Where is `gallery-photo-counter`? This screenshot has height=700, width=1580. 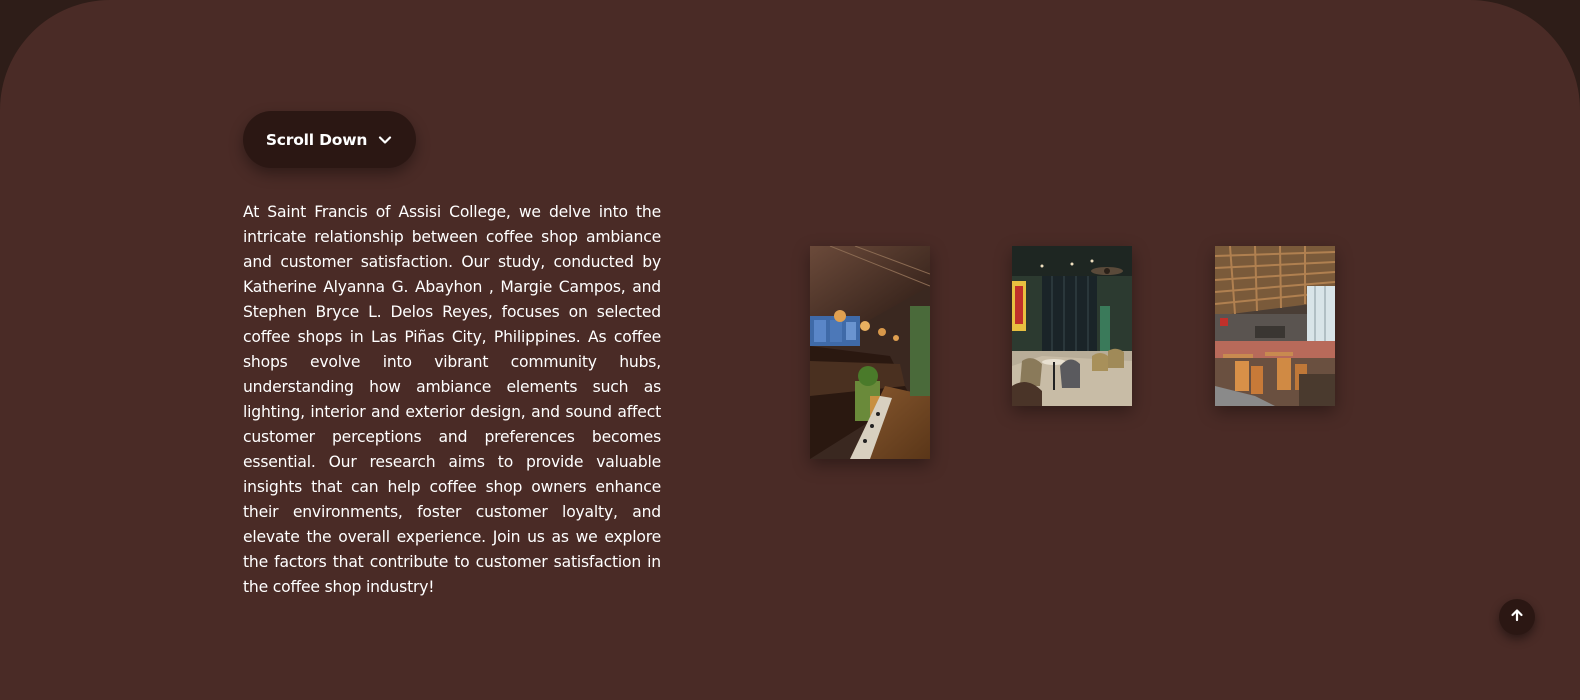 gallery-photo-counter is located at coordinates (870, 352).